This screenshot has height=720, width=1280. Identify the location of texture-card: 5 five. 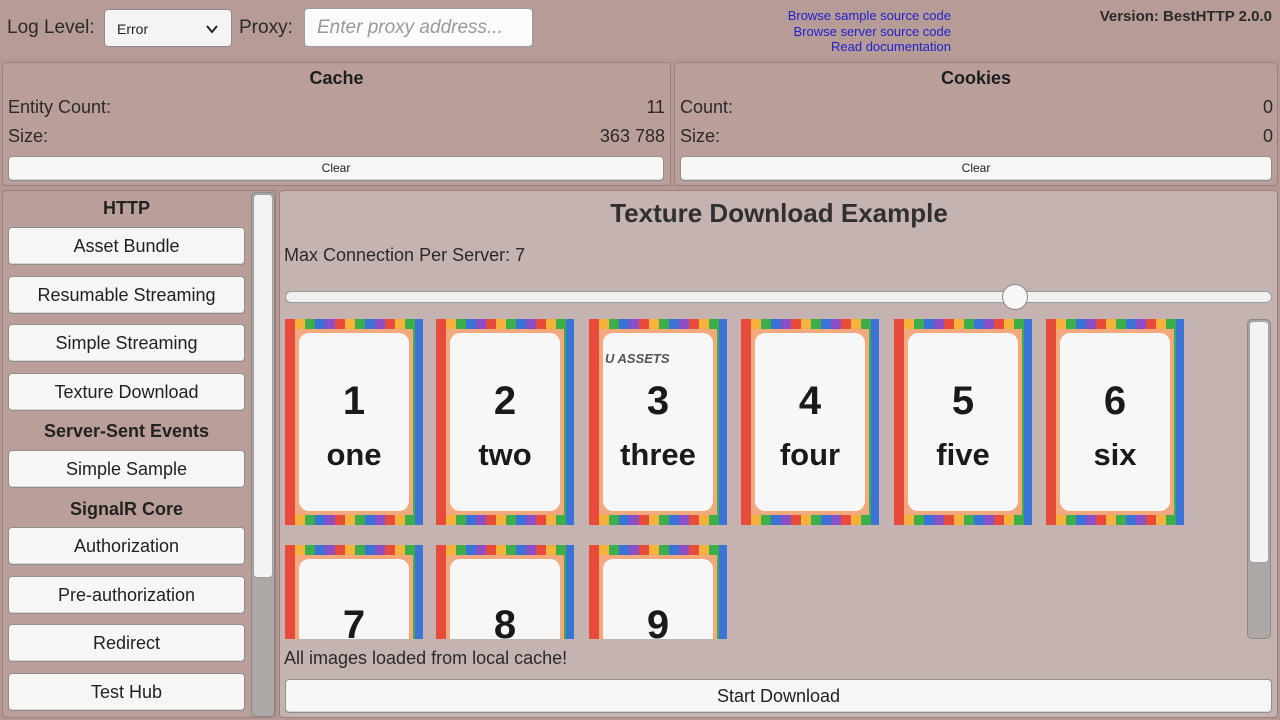
(963, 422).